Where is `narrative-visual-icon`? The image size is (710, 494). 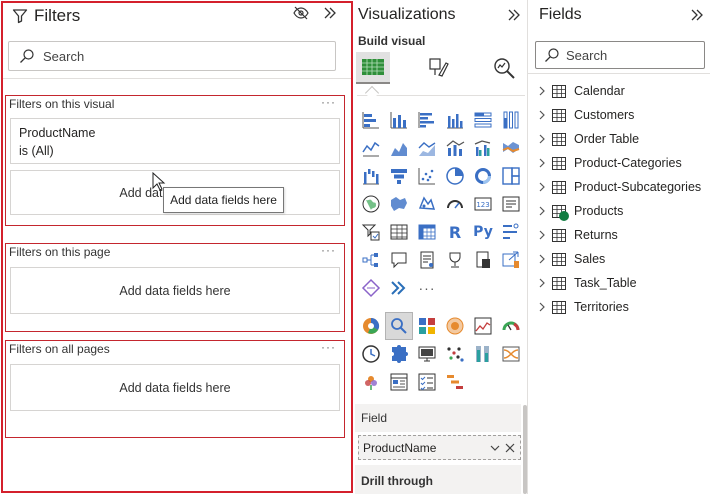
narrative-visual-icon is located at coordinates (427, 260).